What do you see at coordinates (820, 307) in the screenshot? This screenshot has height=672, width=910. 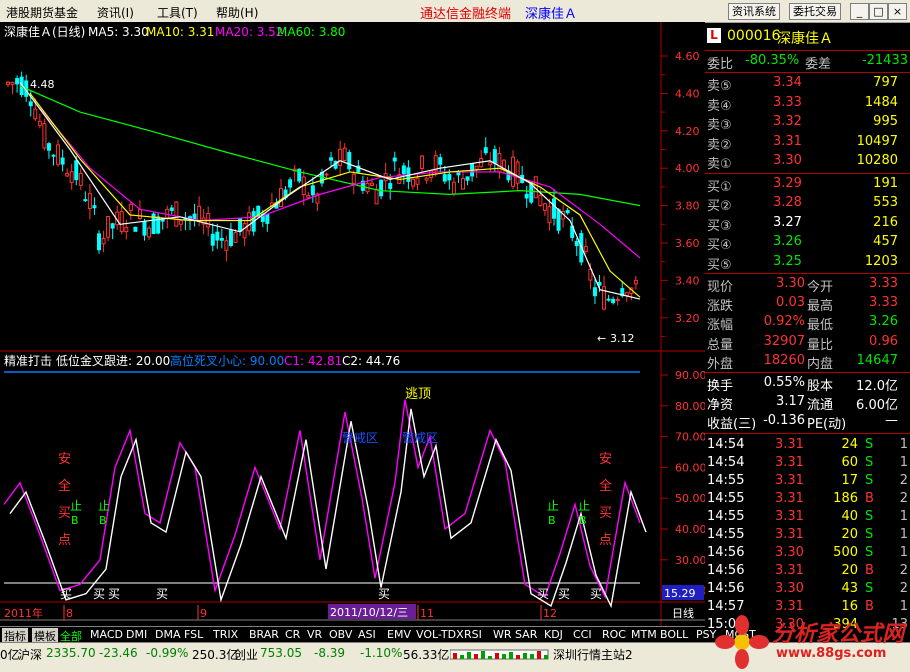 I see `stat-label: 最高` at bounding box center [820, 307].